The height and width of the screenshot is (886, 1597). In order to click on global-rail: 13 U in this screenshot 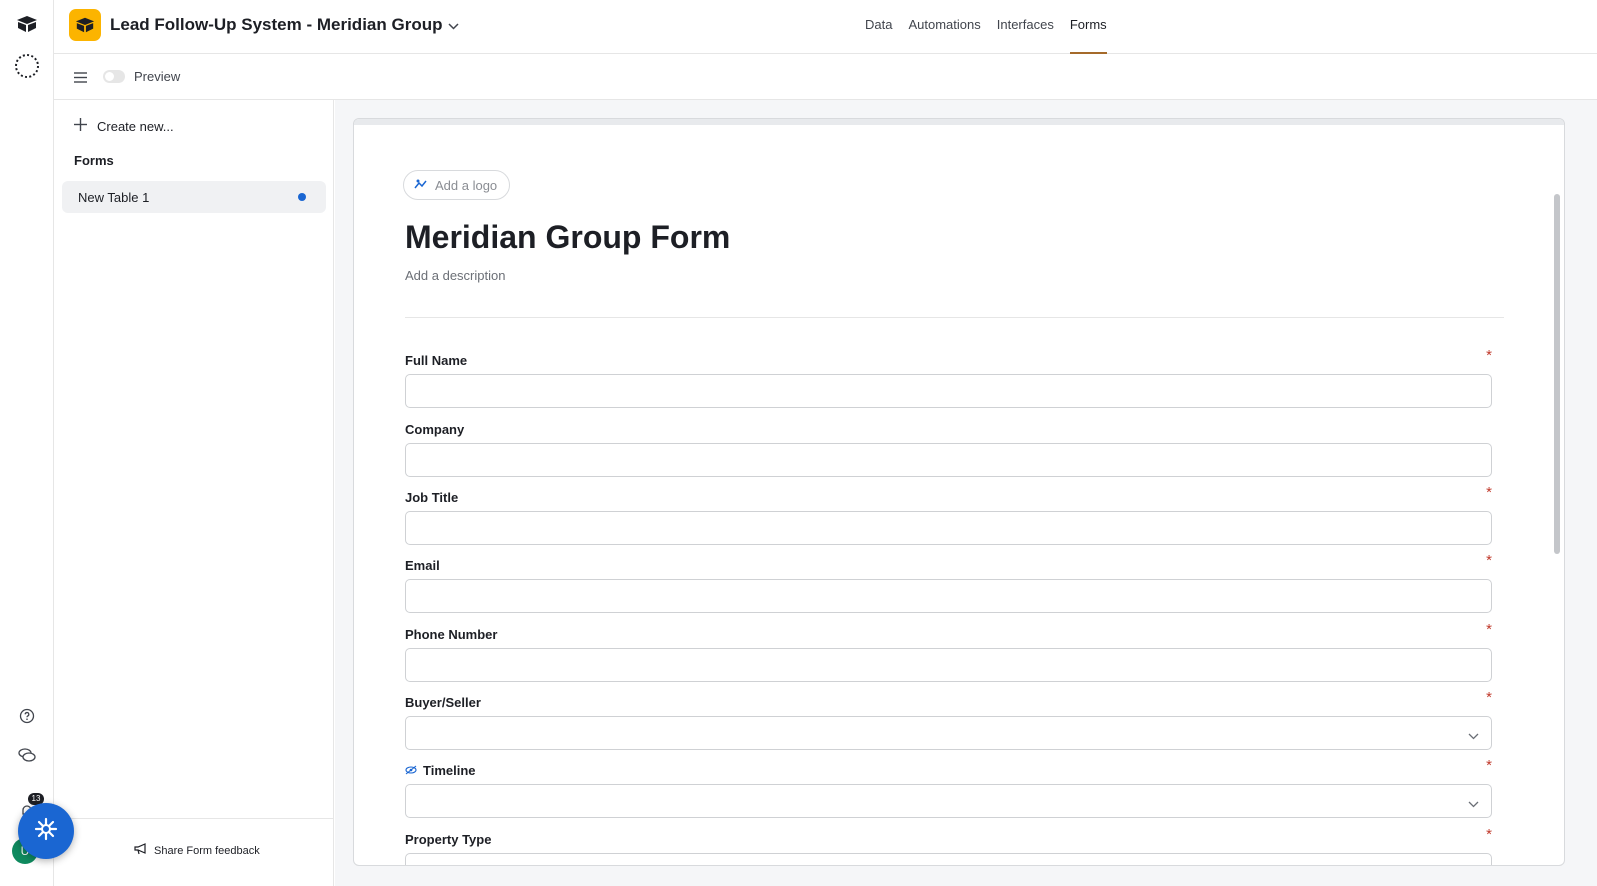, I will do `click(27, 443)`.